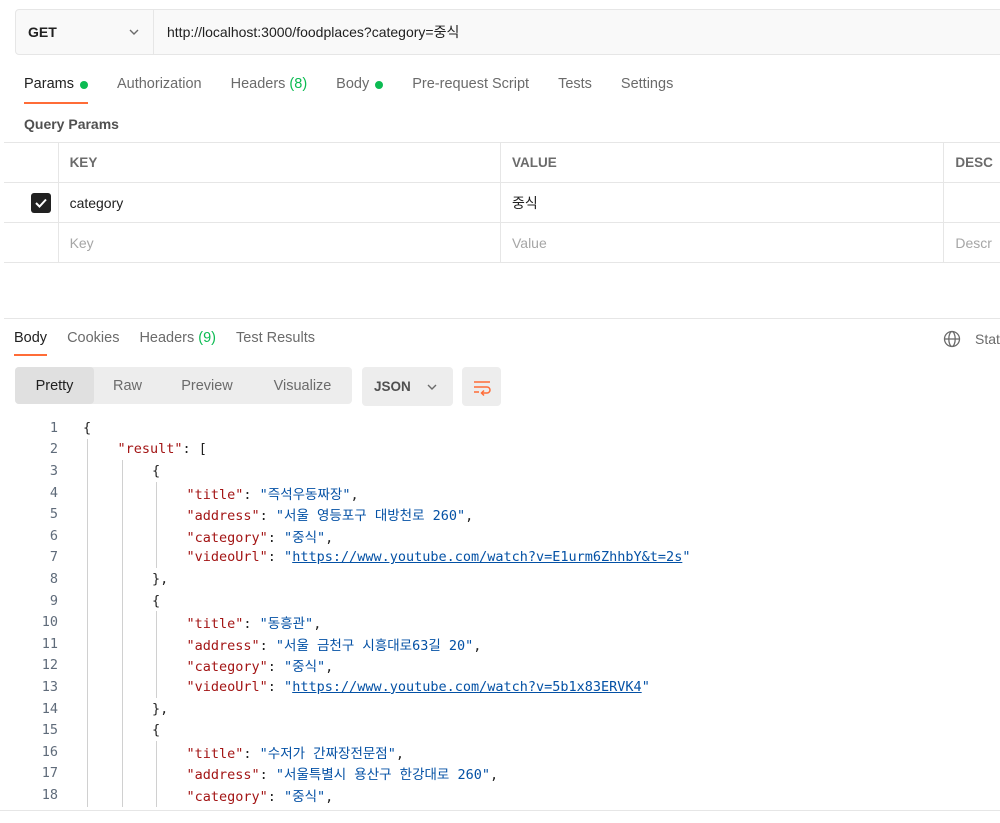  Describe the element at coordinates (500, 810) in the screenshot. I see `status-bar-divider` at that location.